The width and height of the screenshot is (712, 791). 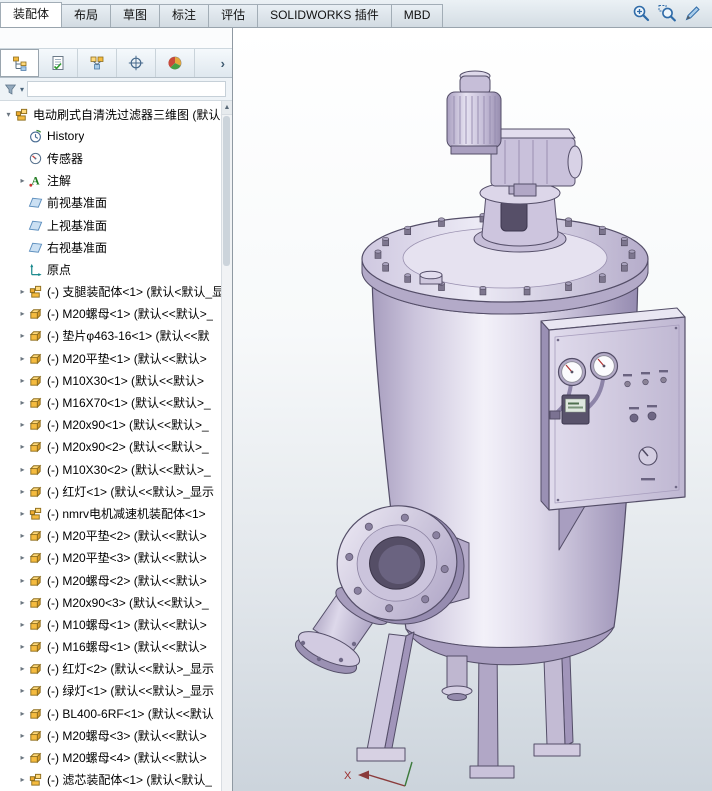 What do you see at coordinates (19, 63) in the screenshot?
I see `manager-tab-featuremanager` at bounding box center [19, 63].